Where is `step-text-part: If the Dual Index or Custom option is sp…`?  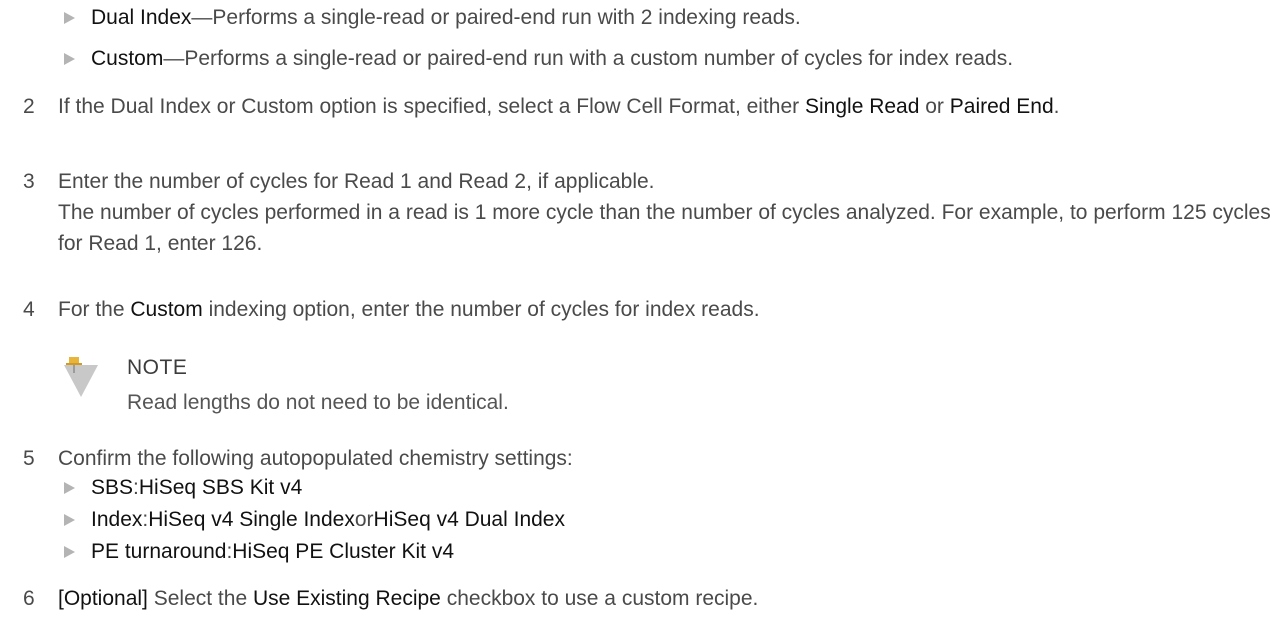 step-text-part: If the Dual Index or Custom option is sp… is located at coordinates (431, 106).